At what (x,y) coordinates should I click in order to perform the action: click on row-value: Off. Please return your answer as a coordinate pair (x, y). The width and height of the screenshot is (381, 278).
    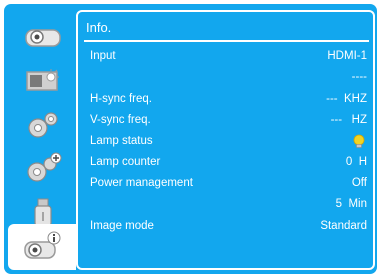
    Looking at the image, I should click on (359, 183).